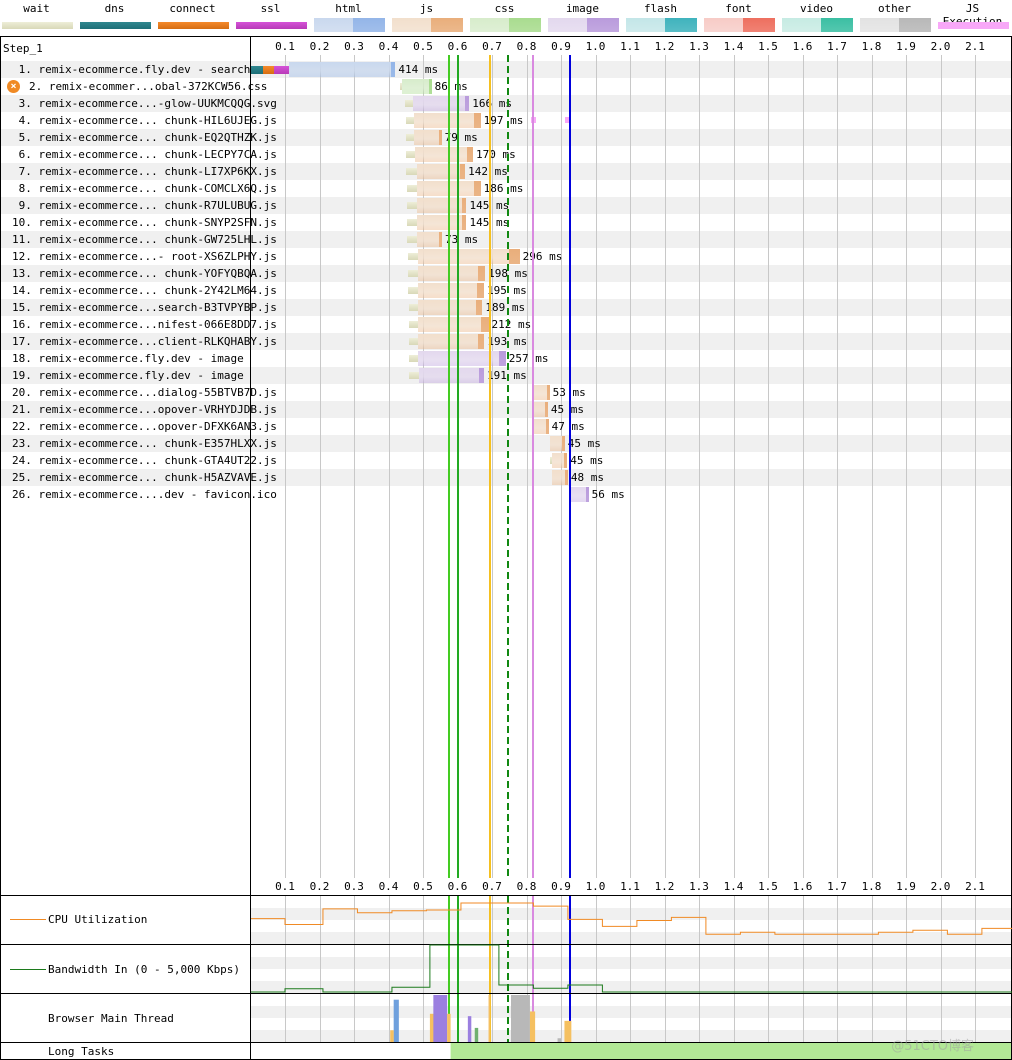 The width and height of the screenshot is (1012, 1060). What do you see at coordinates (504, 8) in the screenshot?
I see `legend-label: css` at bounding box center [504, 8].